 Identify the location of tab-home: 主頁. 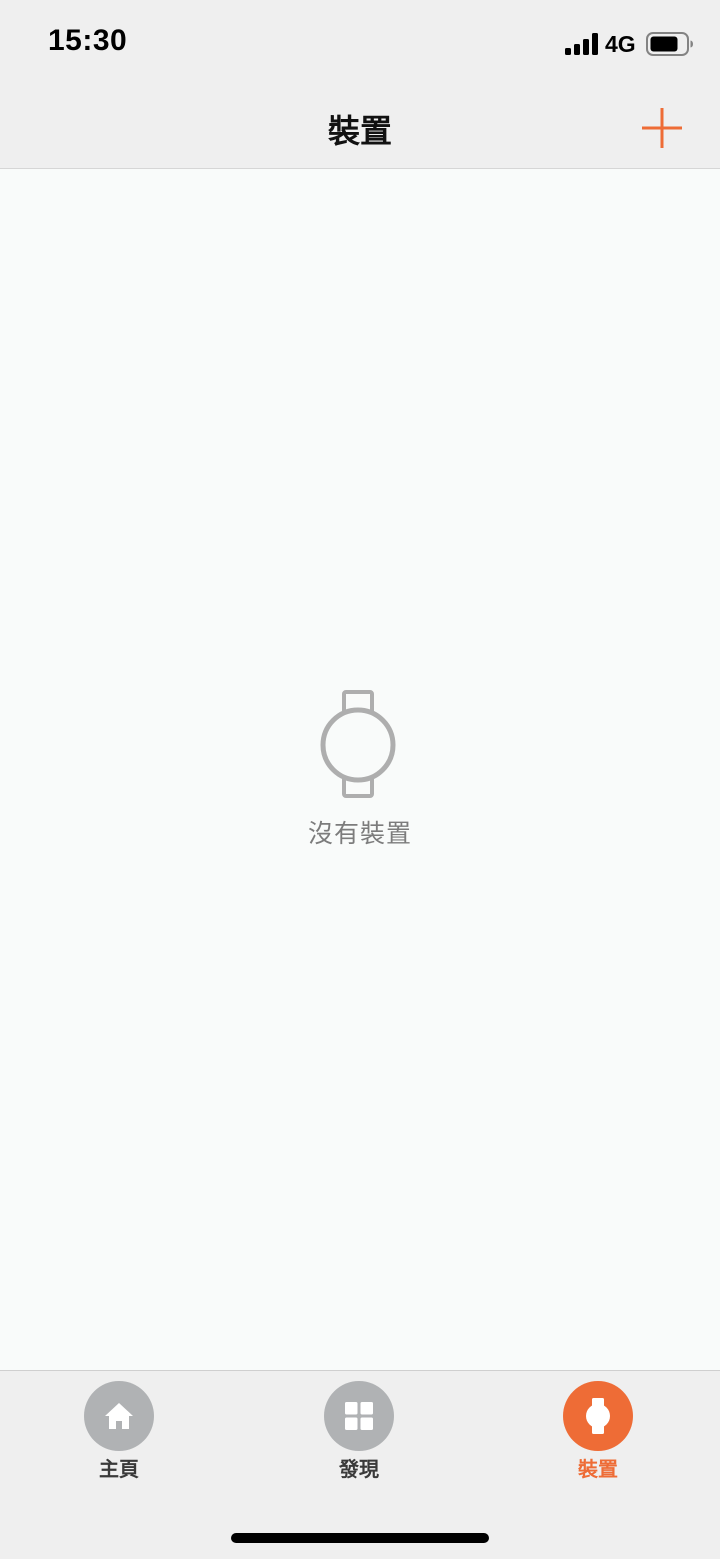
(119, 1431).